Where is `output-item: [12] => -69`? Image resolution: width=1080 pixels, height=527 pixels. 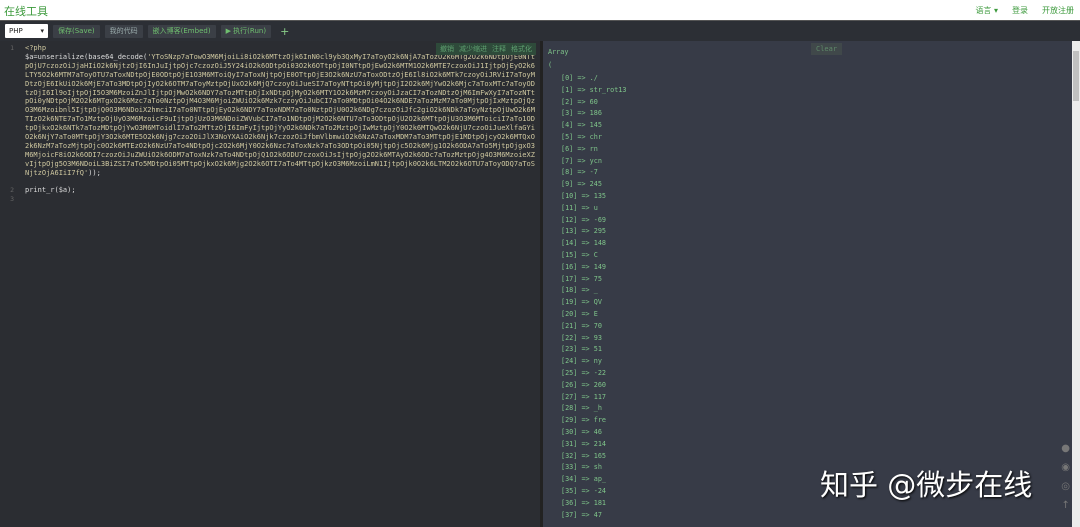
output-item: [12] => -69 is located at coordinates (584, 219).